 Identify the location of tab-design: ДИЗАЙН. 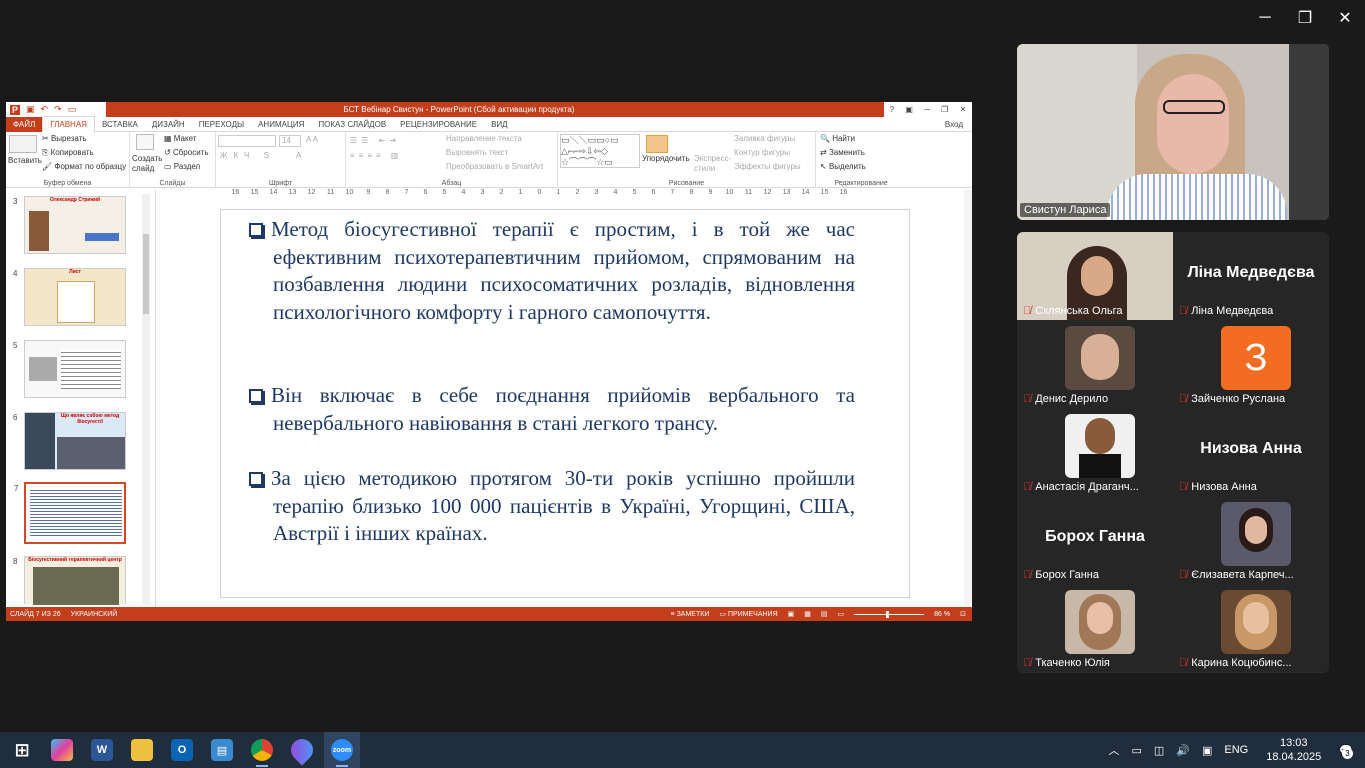
(168, 124).